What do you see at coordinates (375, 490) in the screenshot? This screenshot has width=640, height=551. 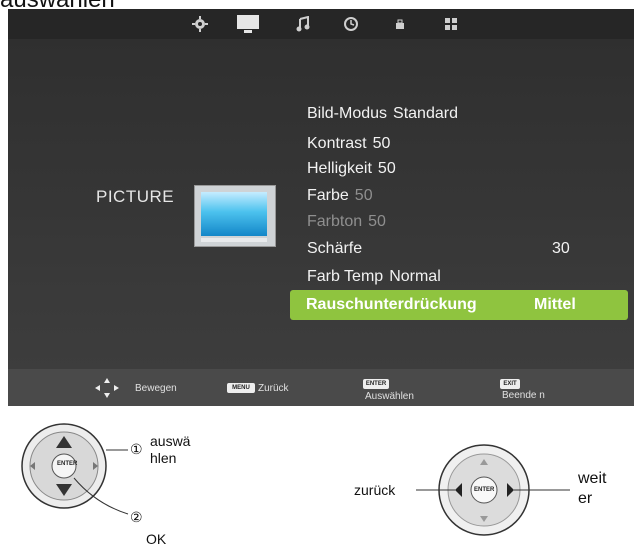 I see `left-arrow-label: zurück` at bounding box center [375, 490].